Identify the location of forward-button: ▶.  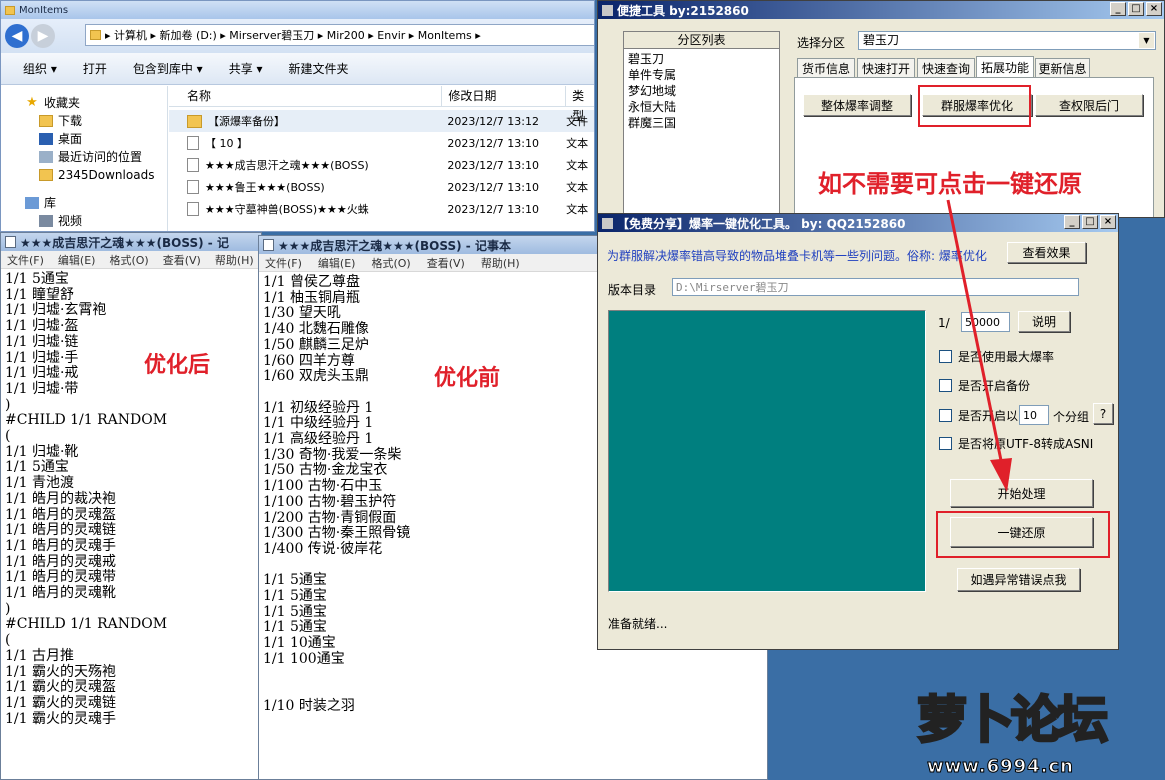
(43, 36).